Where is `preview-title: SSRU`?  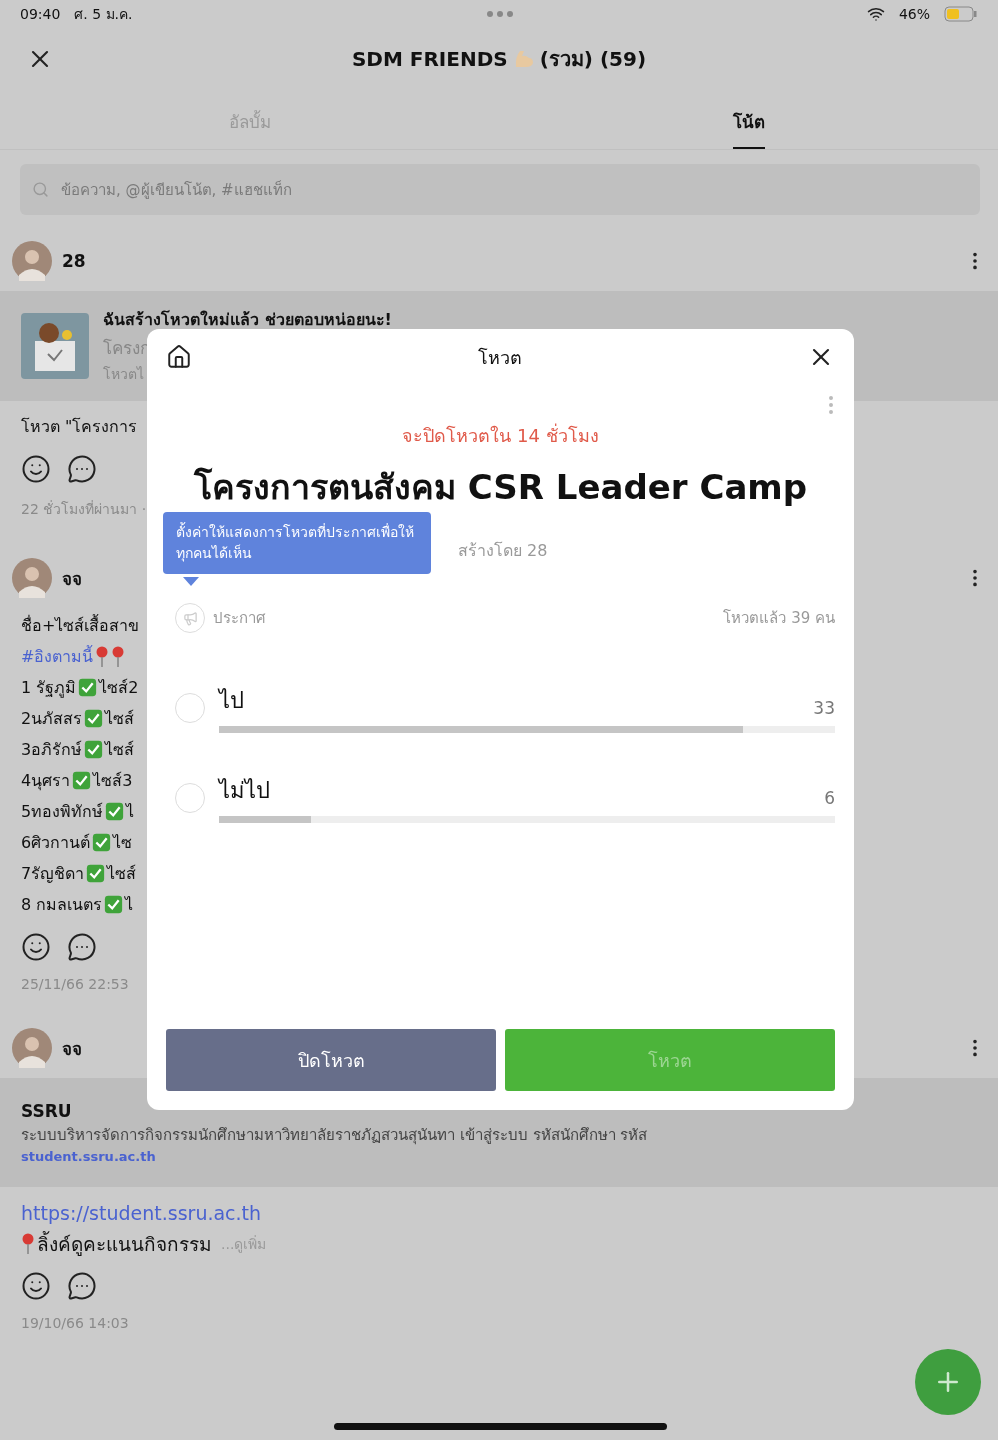 preview-title: SSRU is located at coordinates (46, 1111).